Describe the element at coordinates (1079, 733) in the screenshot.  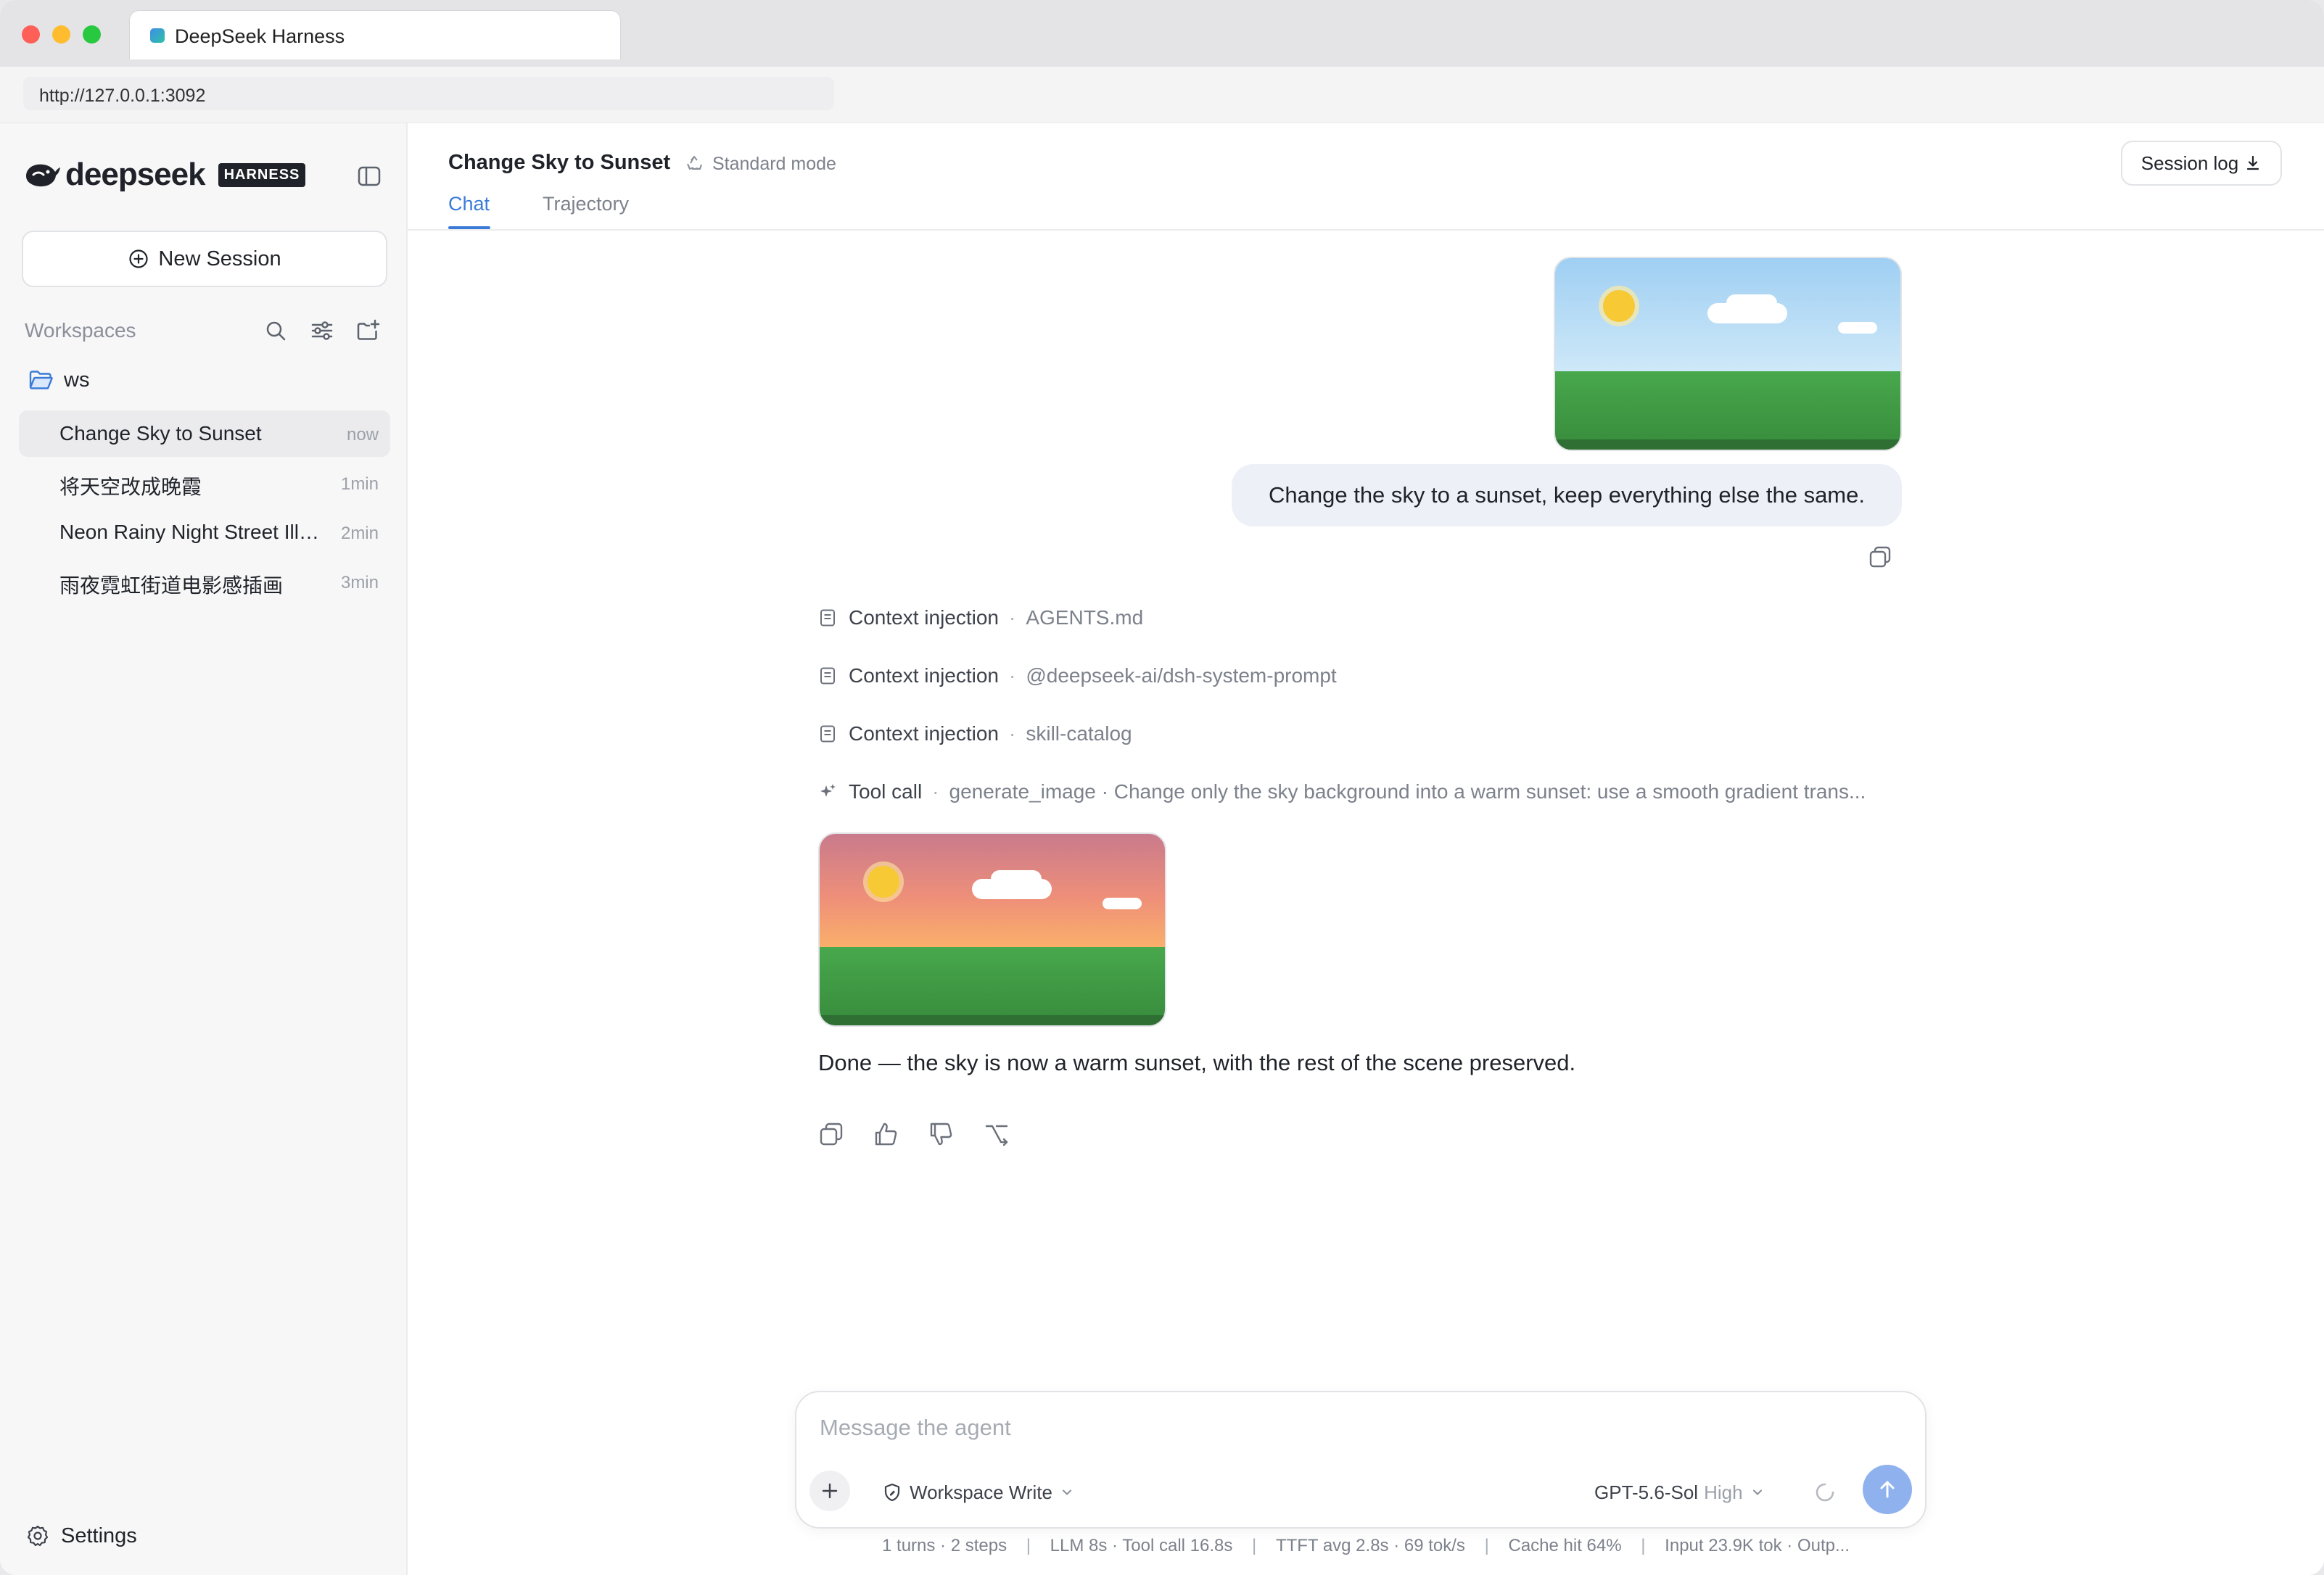
I see `step-detail: skill-catalog` at that location.